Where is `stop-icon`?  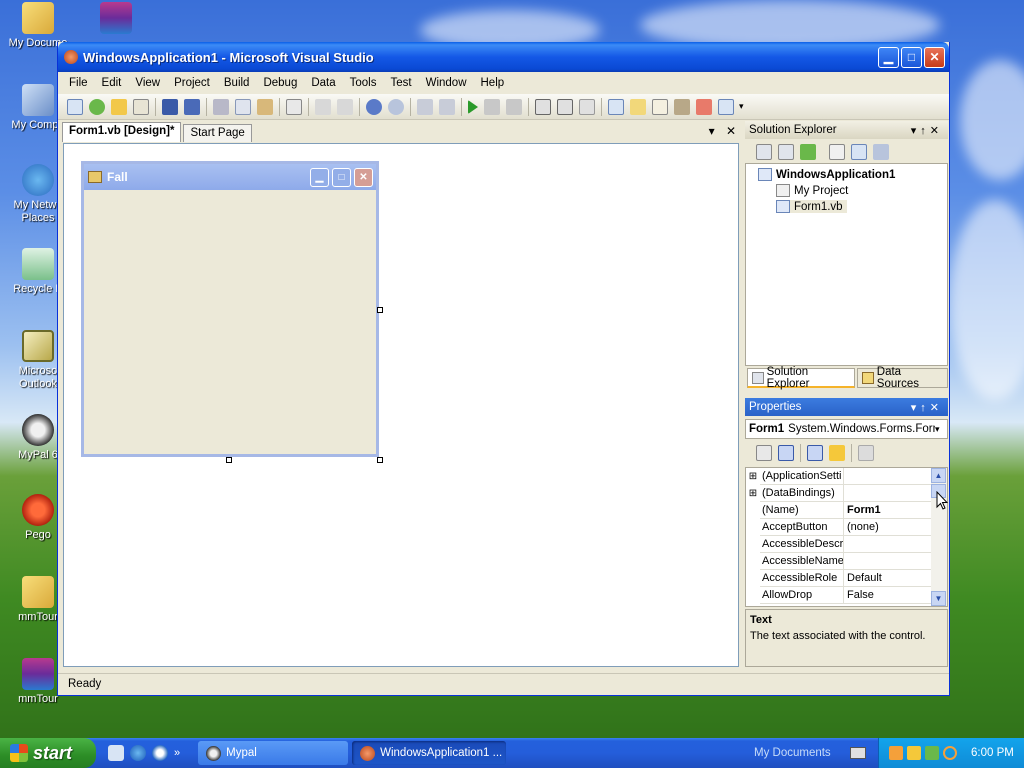
stop-icon is located at coordinates (514, 106).